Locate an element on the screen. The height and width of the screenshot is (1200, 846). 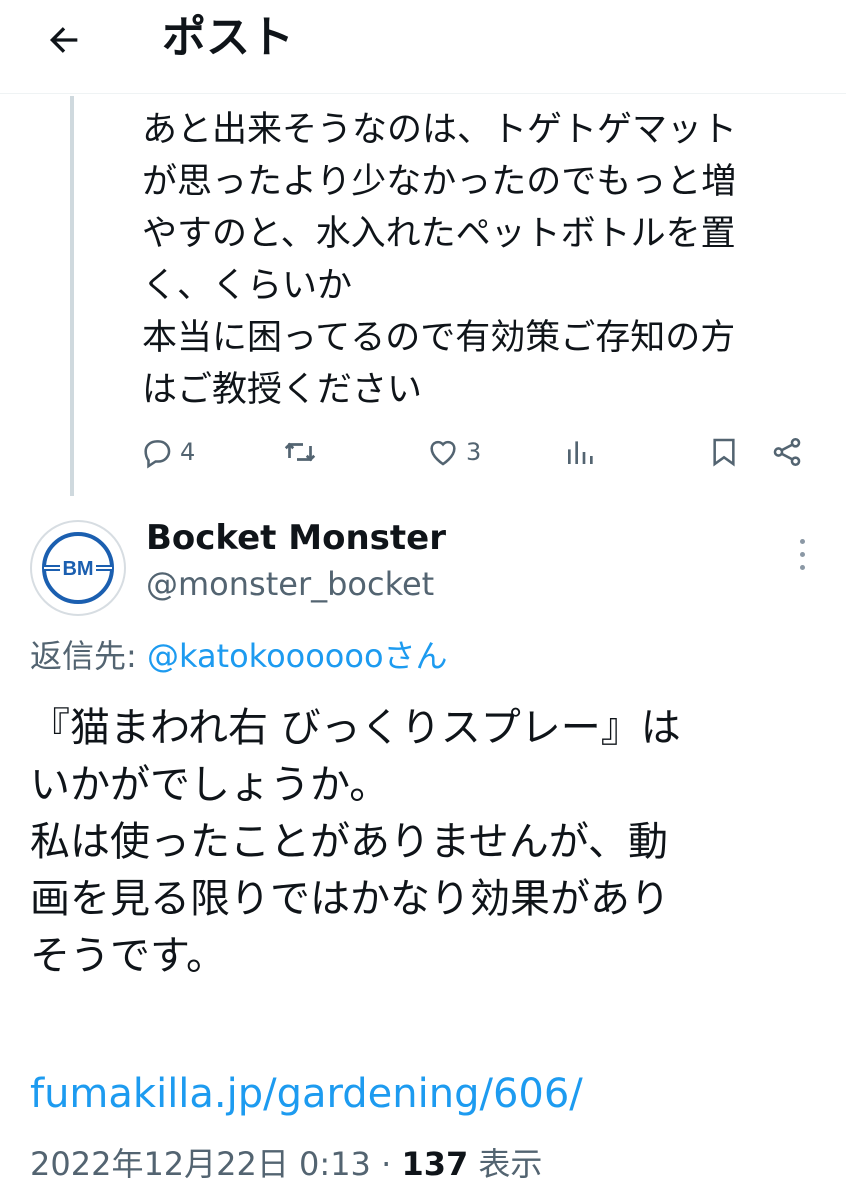
top-bar: ポスト is located at coordinates (423, 47).